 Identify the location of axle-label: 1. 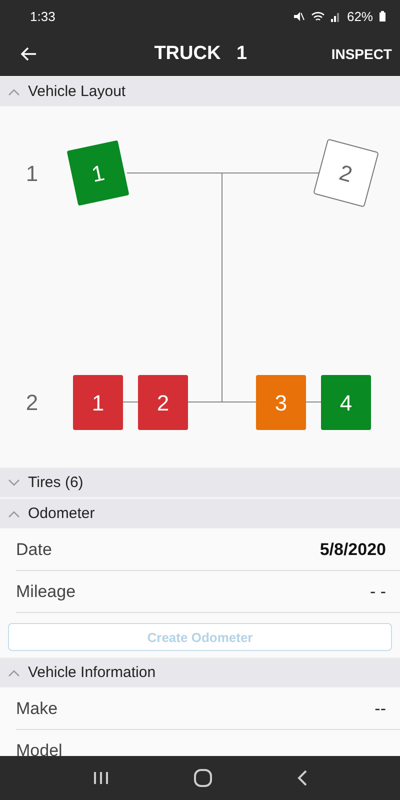
(32, 173).